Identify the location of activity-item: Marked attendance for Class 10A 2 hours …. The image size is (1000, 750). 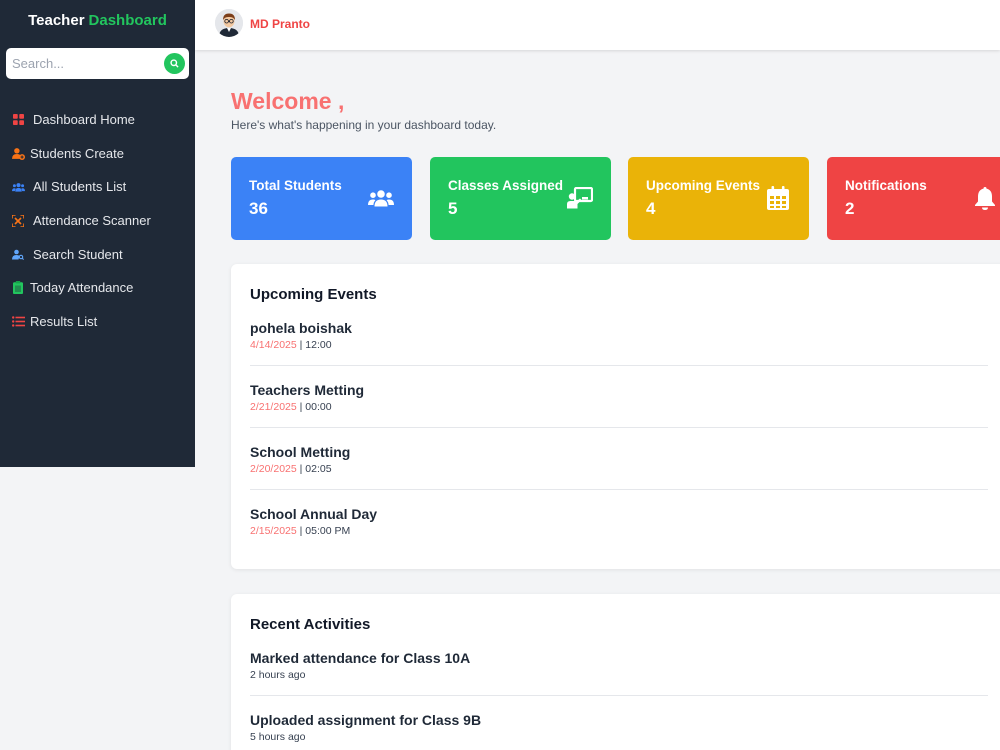
(619, 673).